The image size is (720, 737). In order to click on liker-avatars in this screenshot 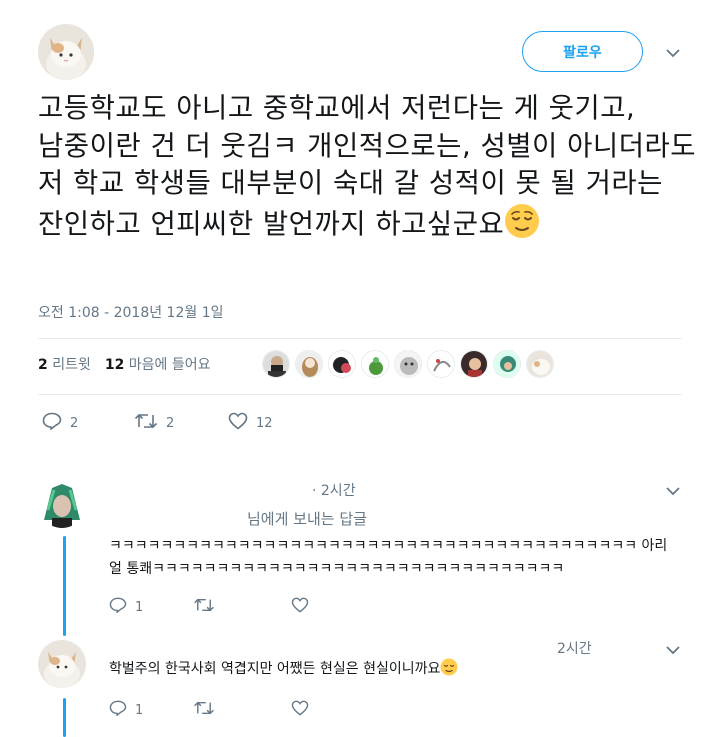, I will do `click(408, 364)`.